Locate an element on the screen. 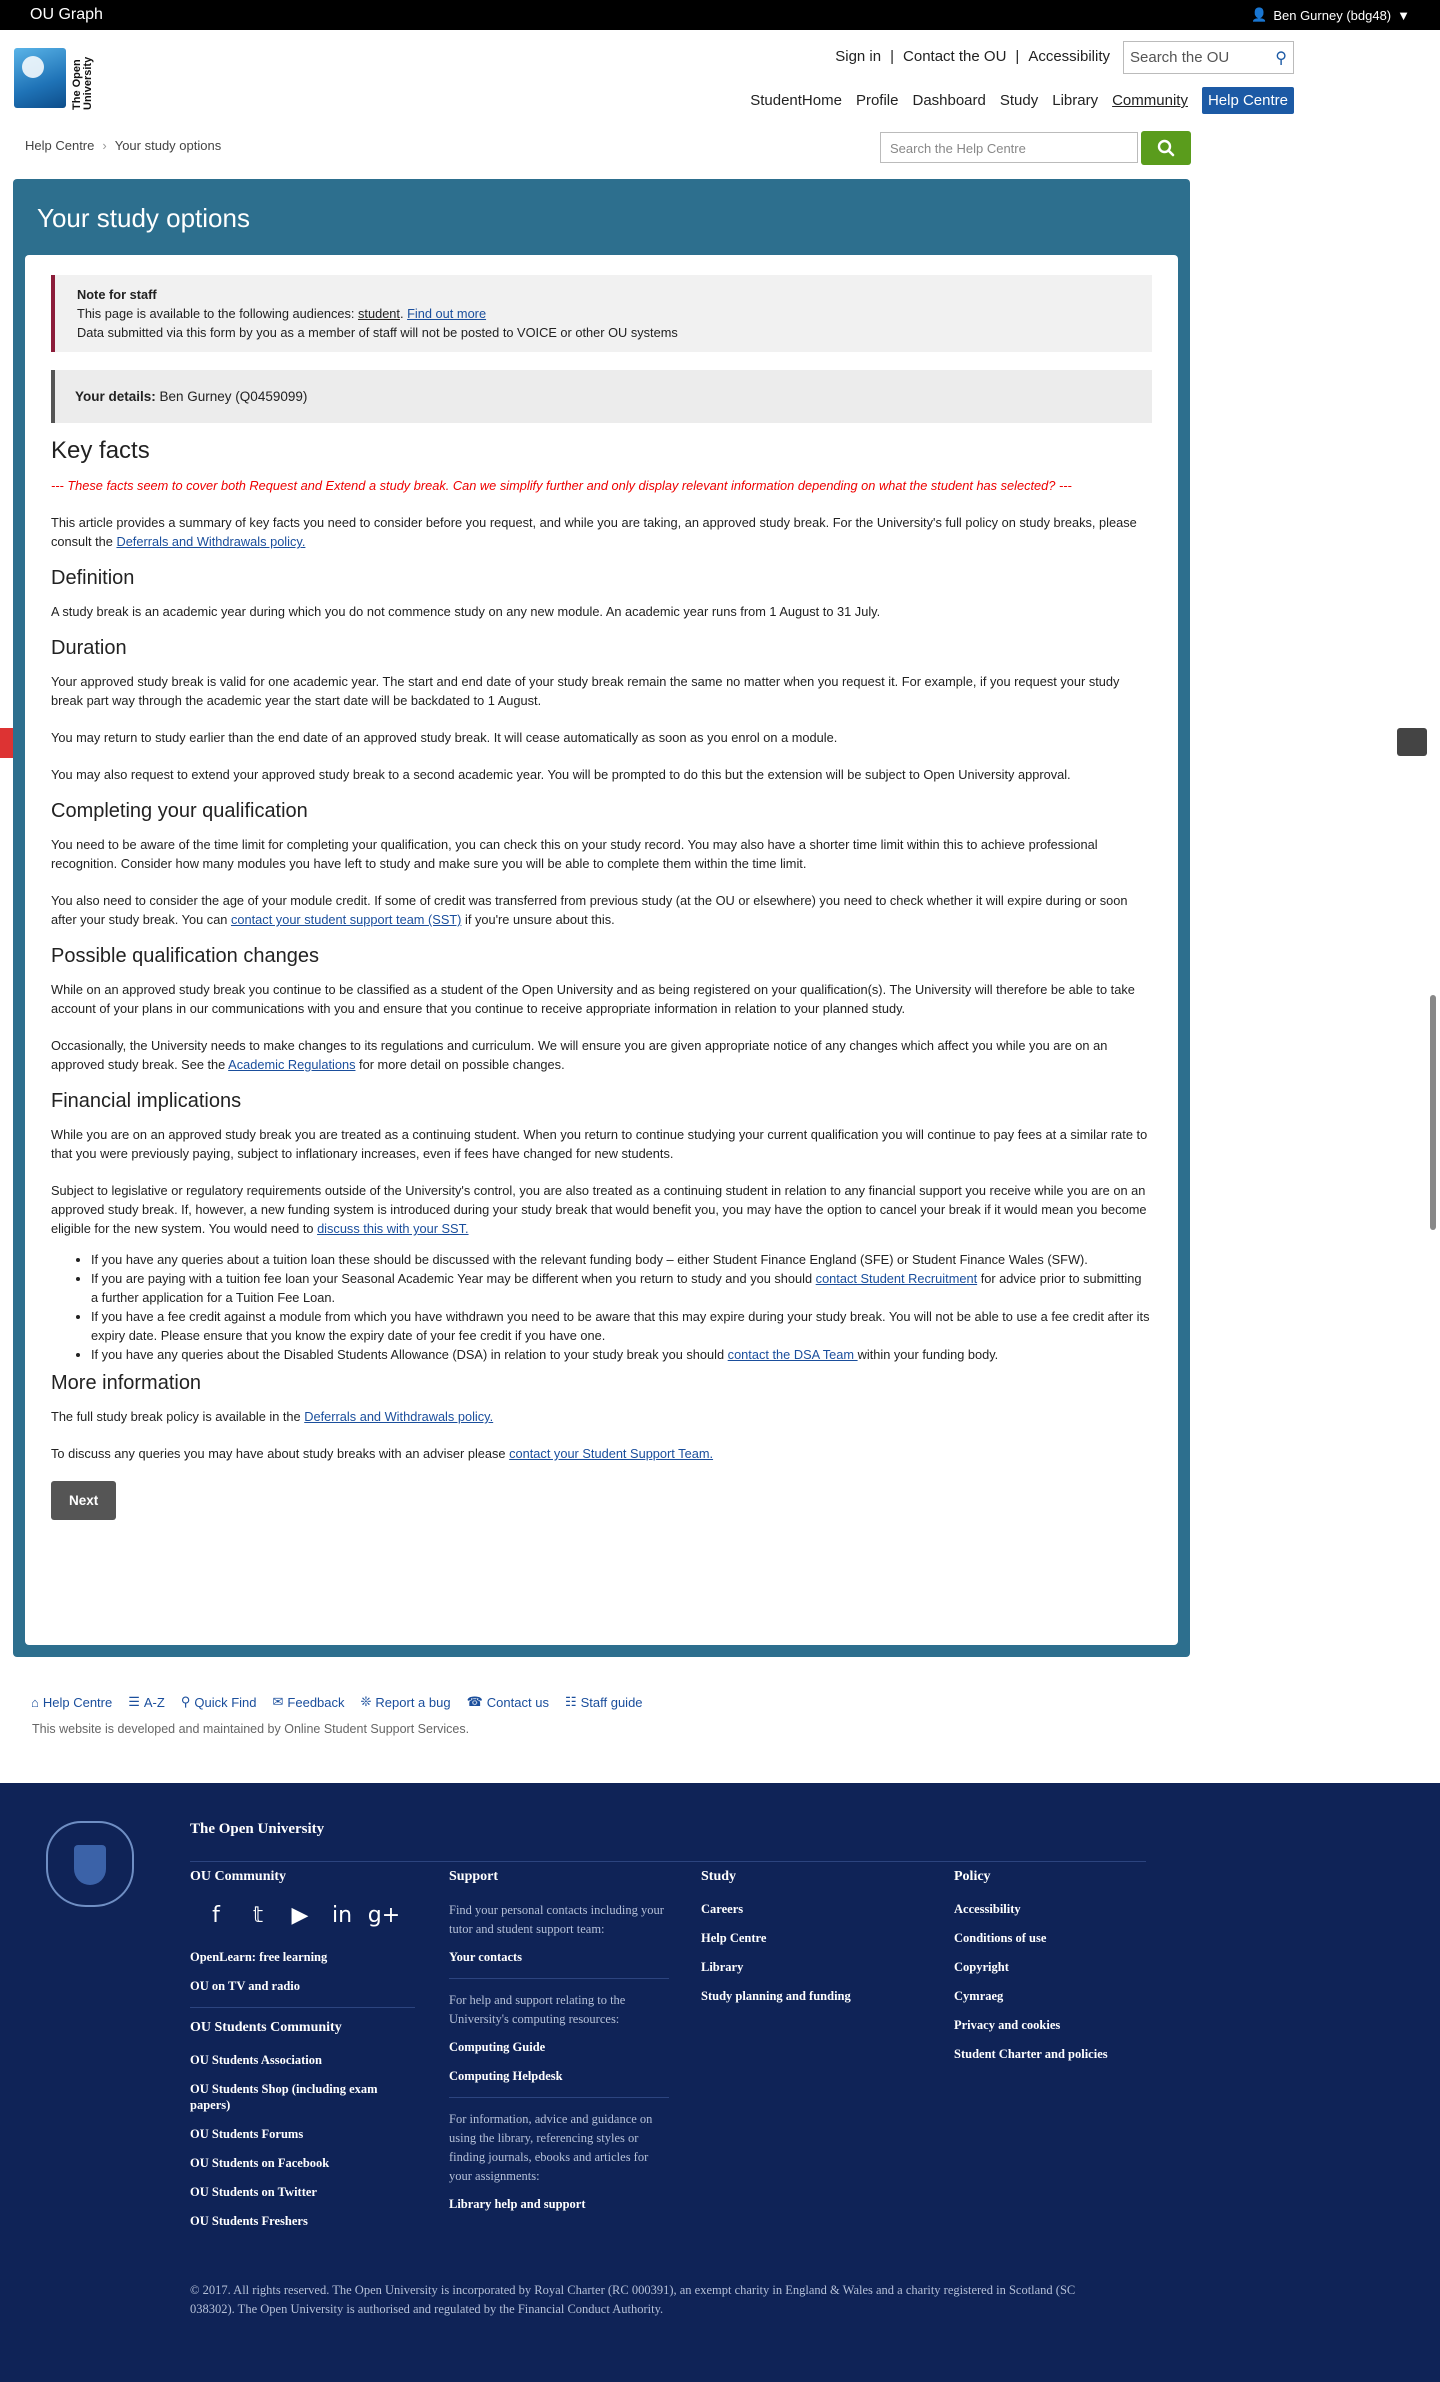 The image size is (1440, 2382). nav-studenthome: StudentHome is located at coordinates (796, 100).